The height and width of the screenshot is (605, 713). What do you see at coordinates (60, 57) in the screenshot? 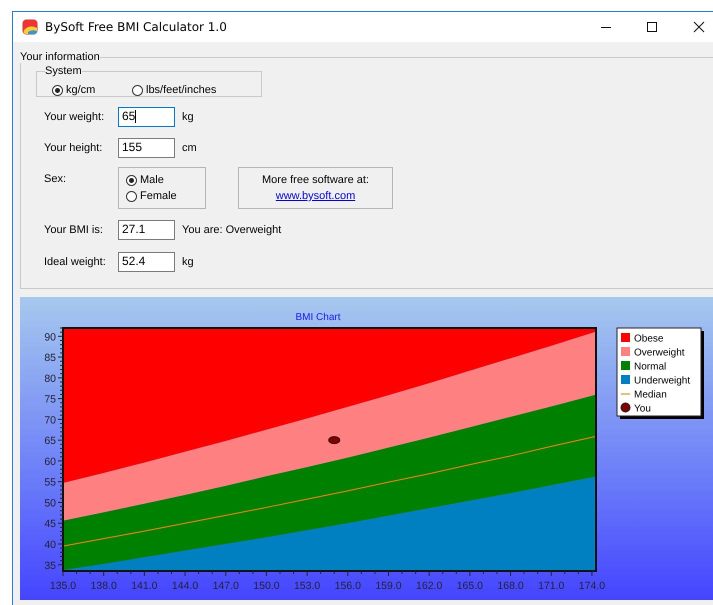
I see `group-title: Your information` at bounding box center [60, 57].